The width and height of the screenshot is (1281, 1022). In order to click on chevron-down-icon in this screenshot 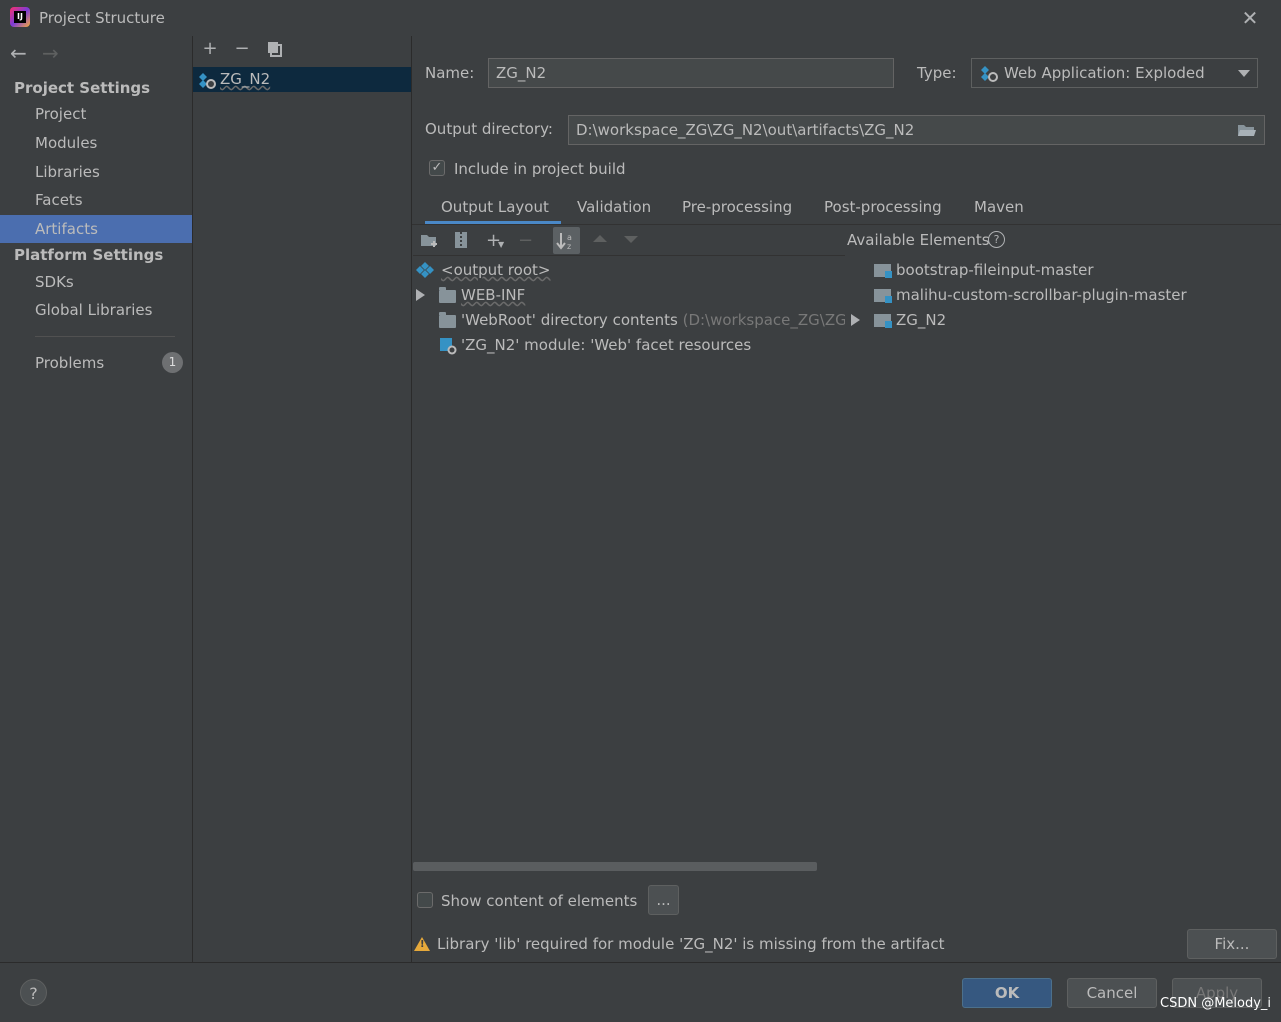, I will do `click(1244, 73)`.